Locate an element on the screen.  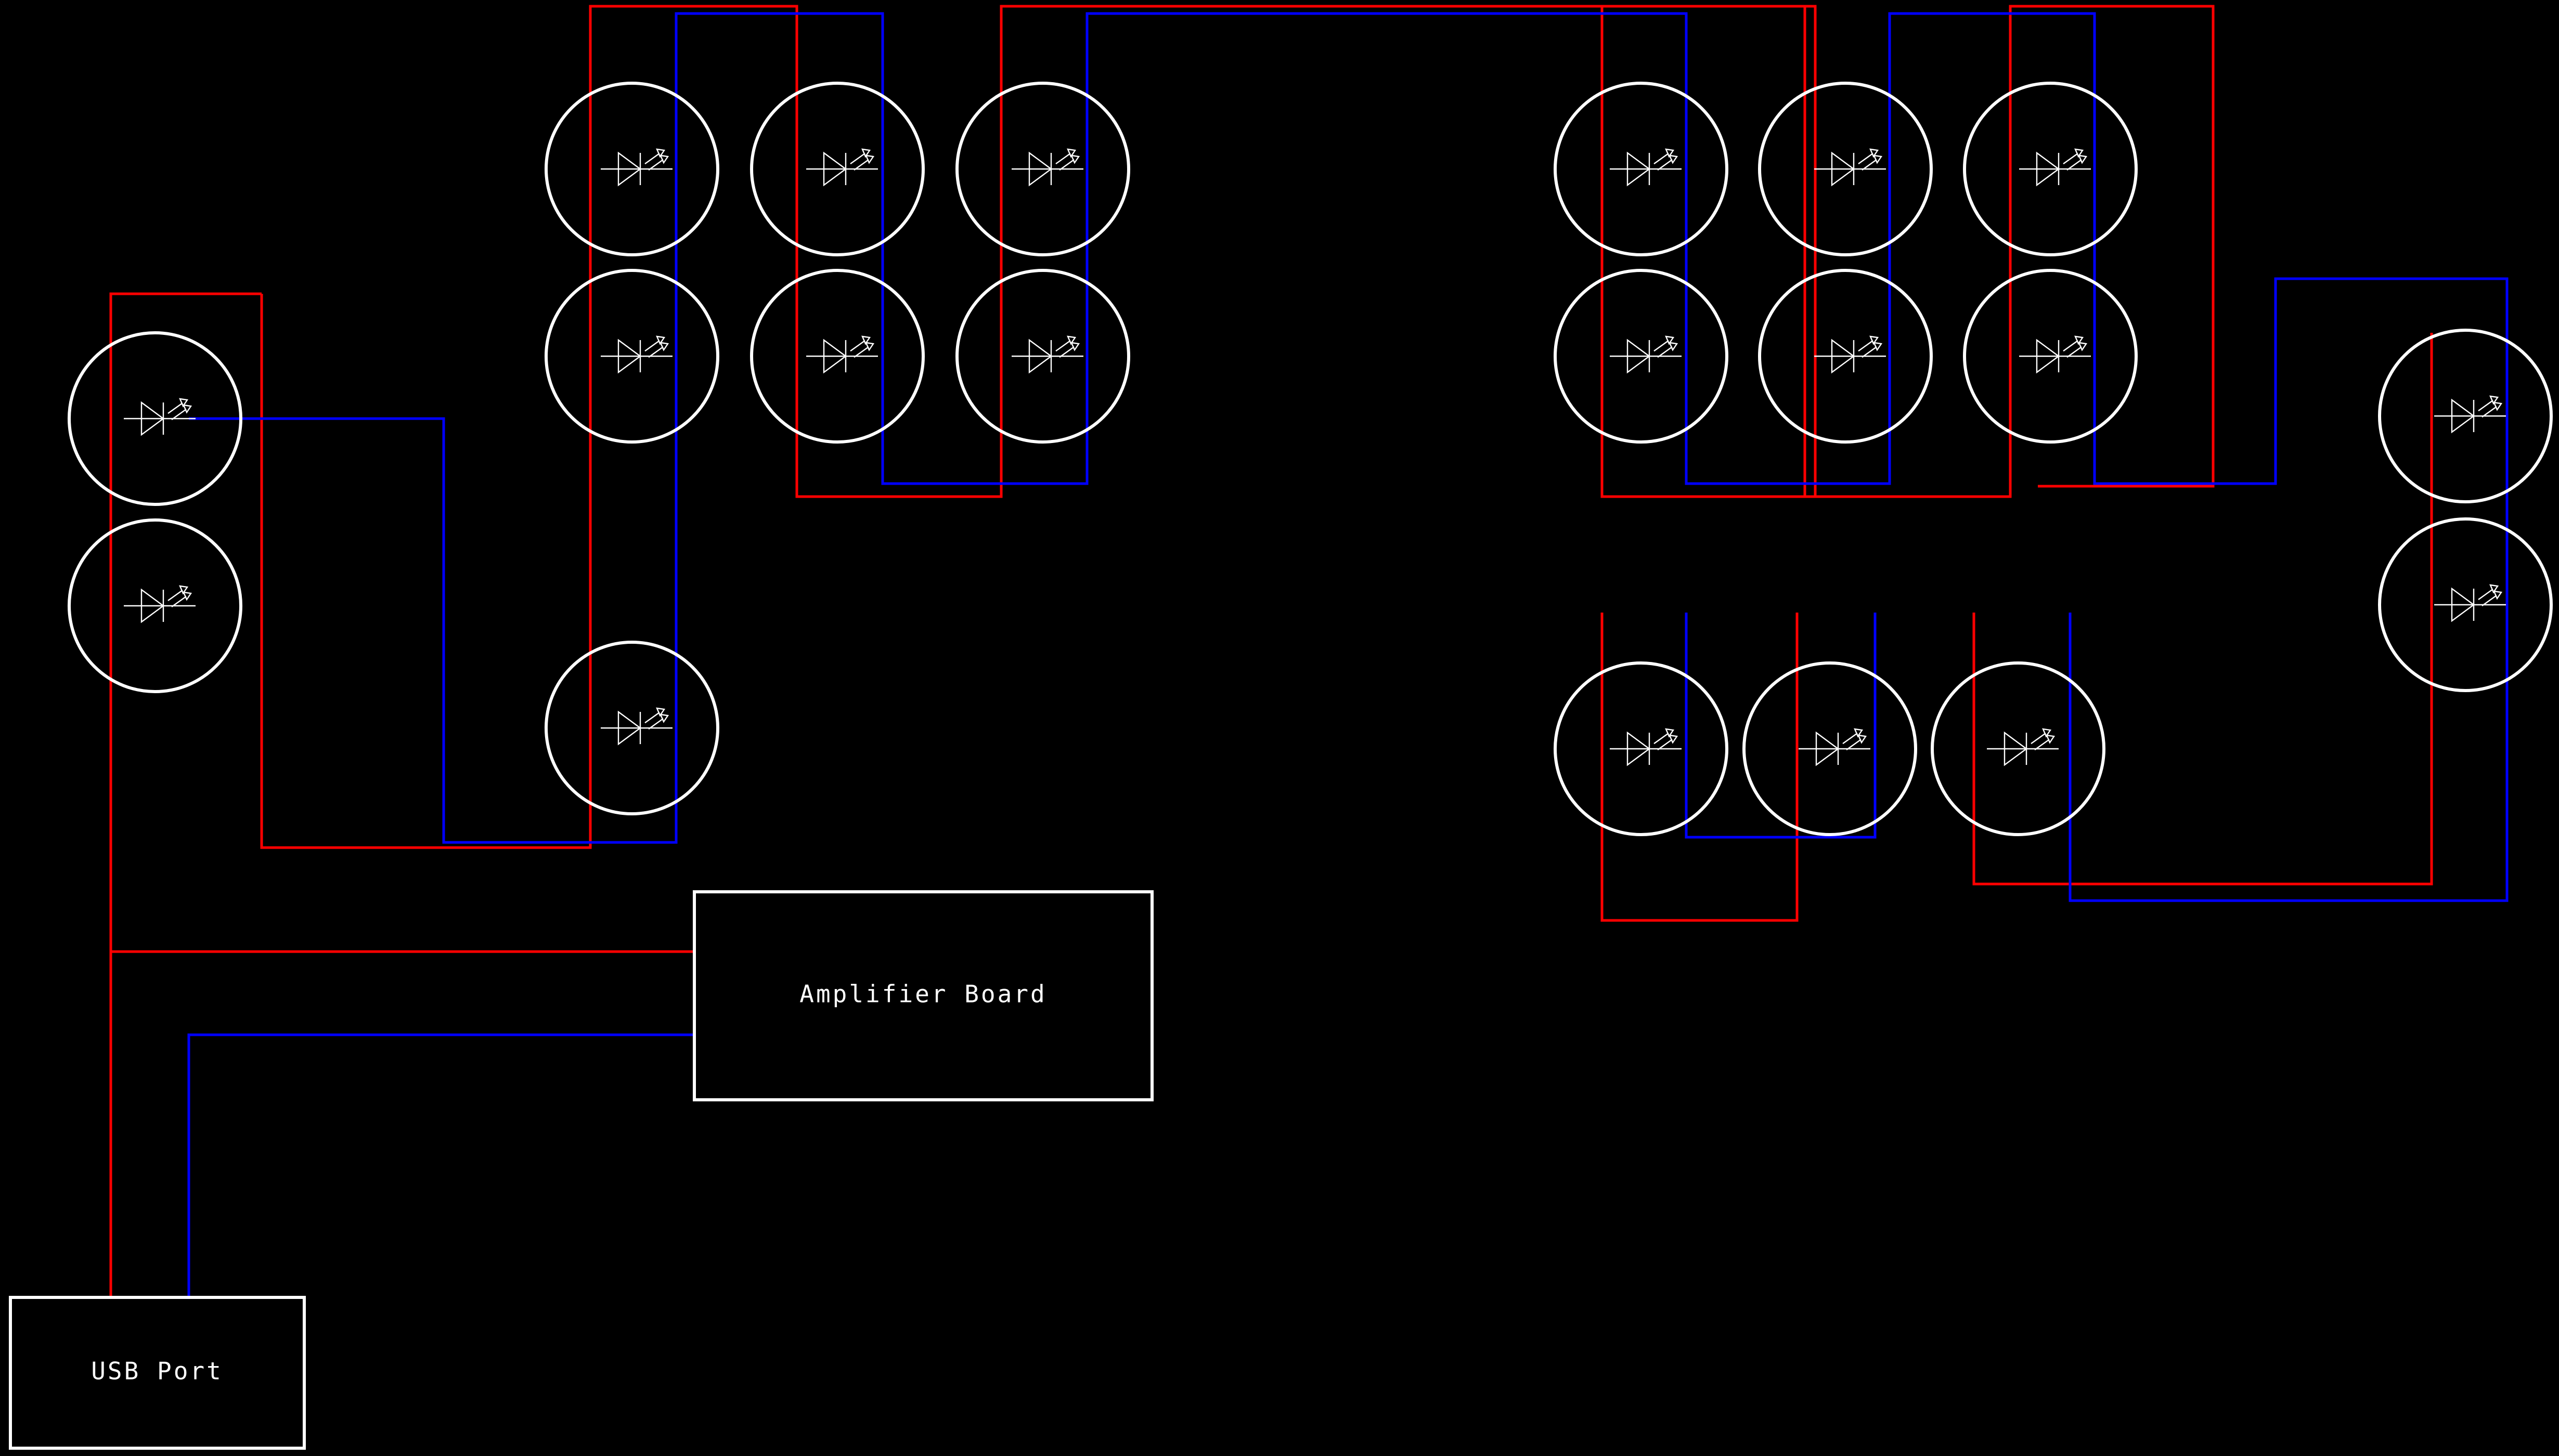
usb-port-box: USB Port is located at coordinates (158, 1373).